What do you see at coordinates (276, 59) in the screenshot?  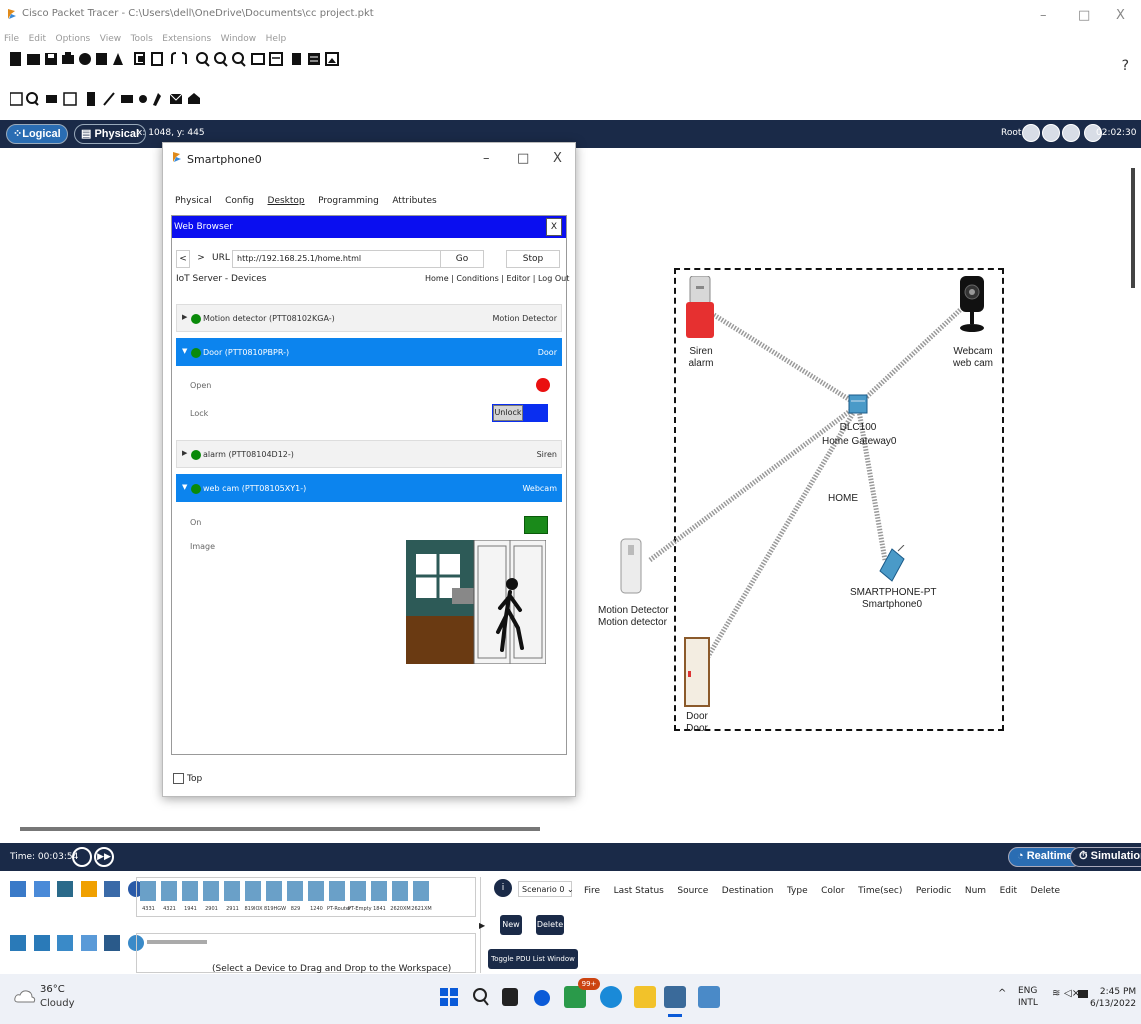 I see `custom-device-dialog-icon` at bounding box center [276, 59].